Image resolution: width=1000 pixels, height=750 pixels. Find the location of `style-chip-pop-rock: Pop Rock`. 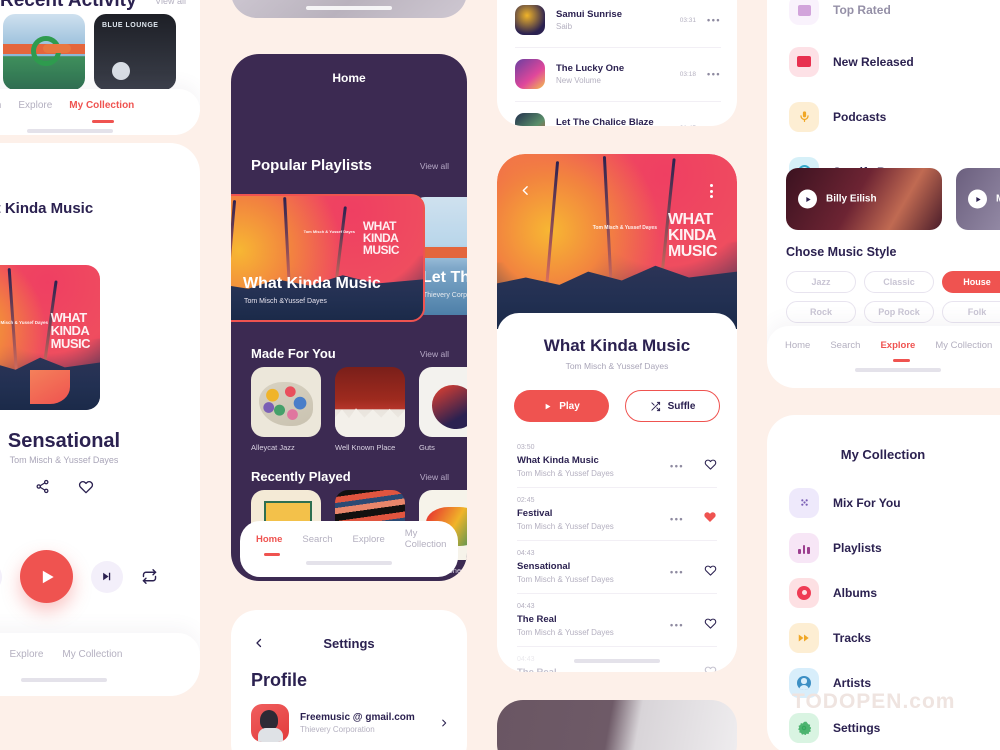

style-chip-pop-rock: Pop Rock is located at coordinates (899, 312).